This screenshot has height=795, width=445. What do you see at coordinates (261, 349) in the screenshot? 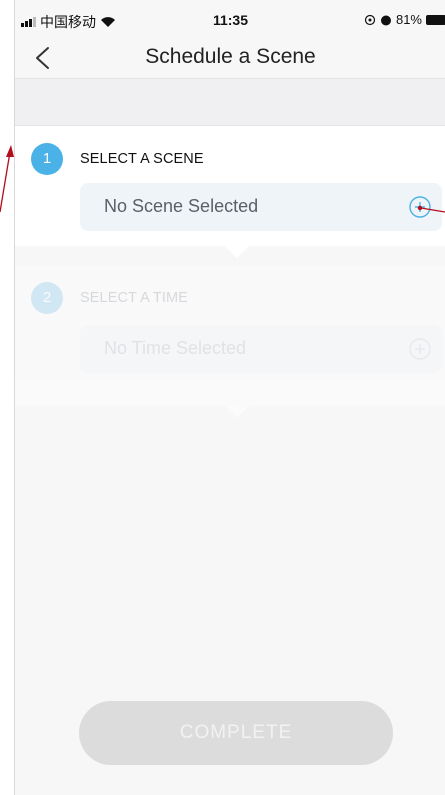
I see `time-selector: No Time Selected` at bounding box center [261, 349].